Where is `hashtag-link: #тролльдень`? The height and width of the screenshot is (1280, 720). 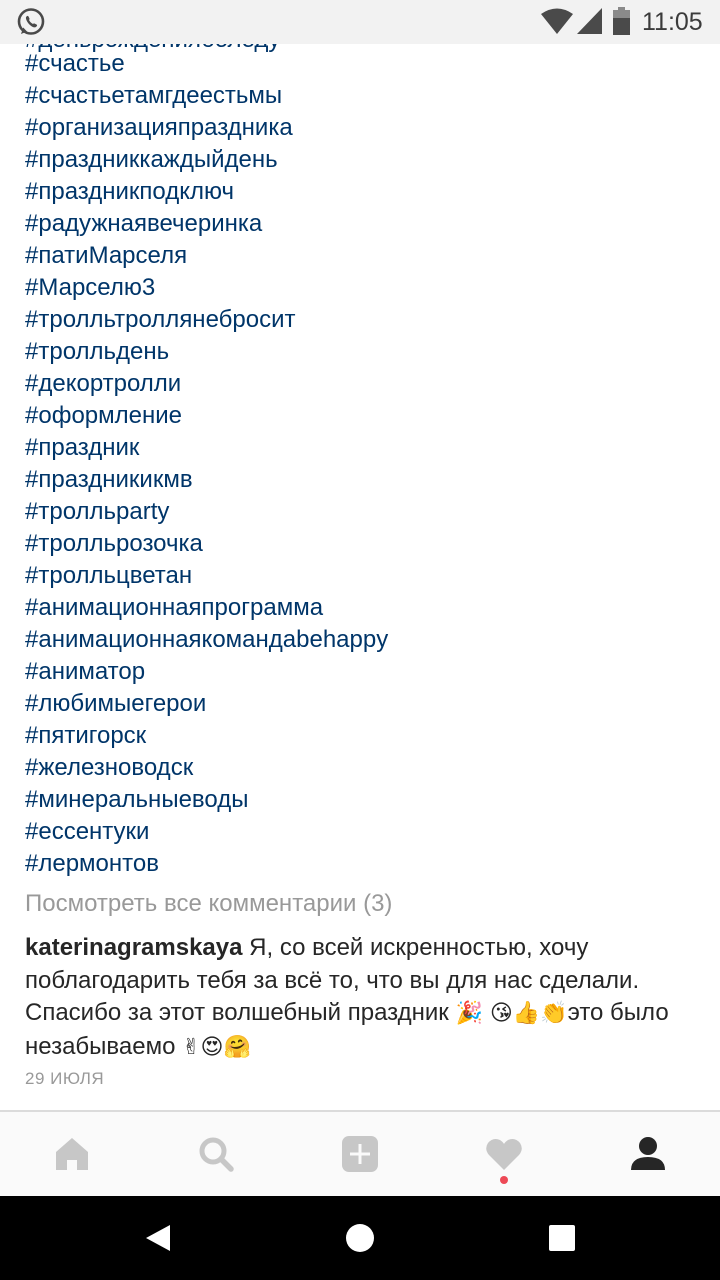
hashtag-link: #тролльдень is located at coordinates (206, 352).